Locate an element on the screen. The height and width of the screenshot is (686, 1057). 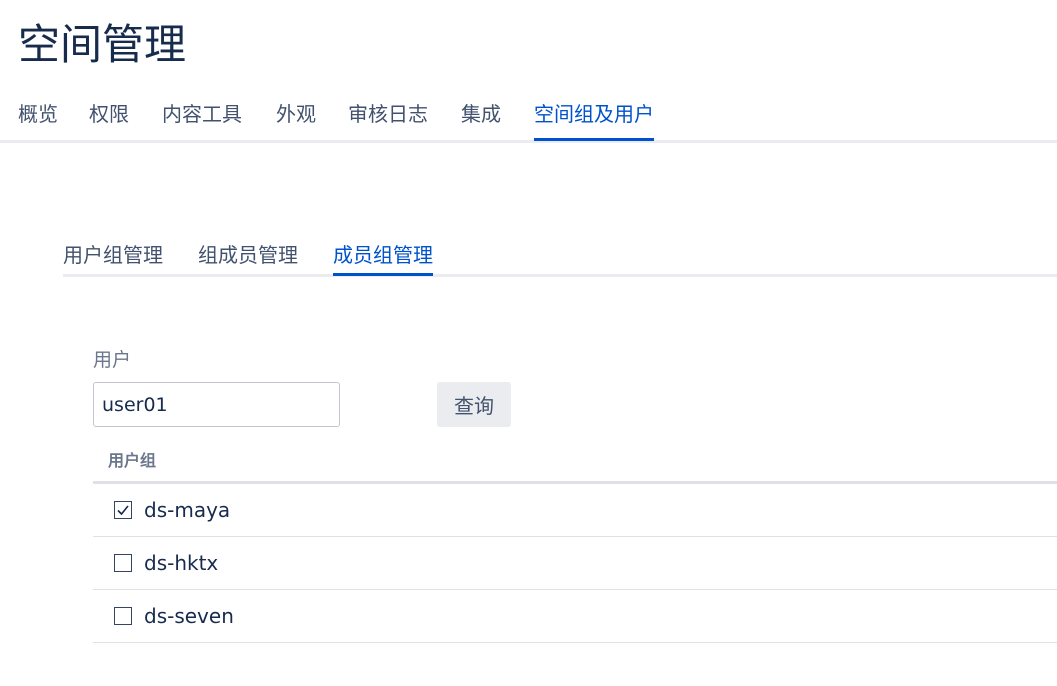
user-field-label: 用户 is located at coordinates (112, 360).